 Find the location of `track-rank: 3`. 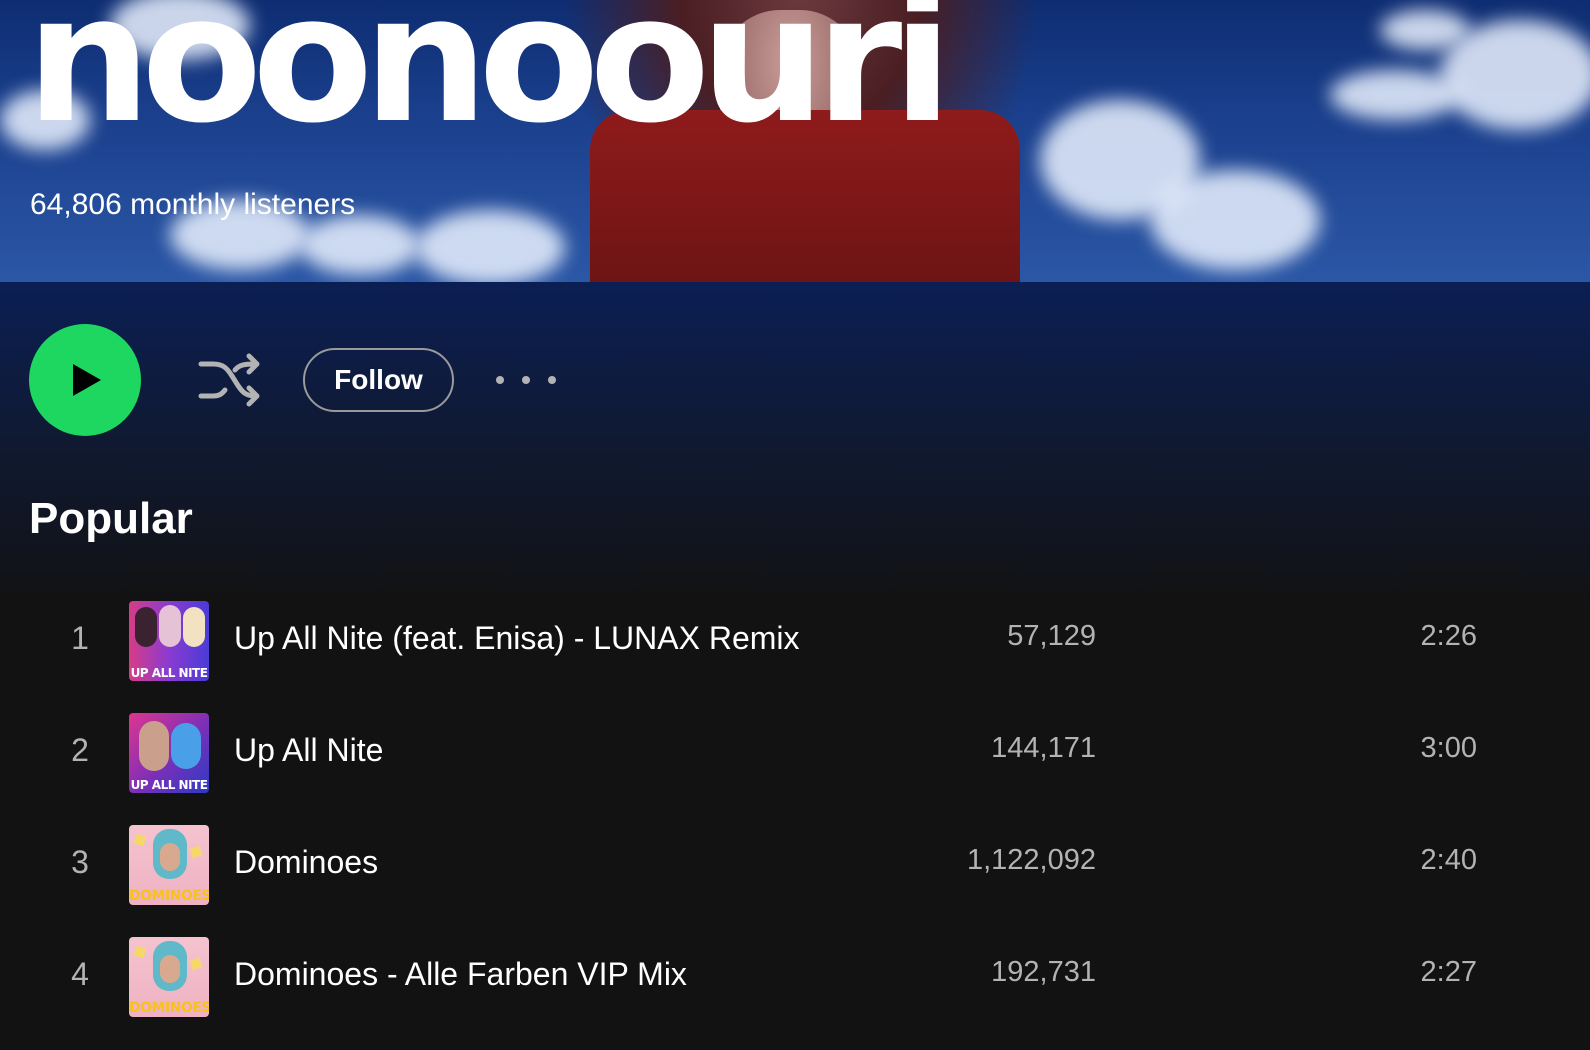

track-rank: 3 is located at coordinates (80, 862).